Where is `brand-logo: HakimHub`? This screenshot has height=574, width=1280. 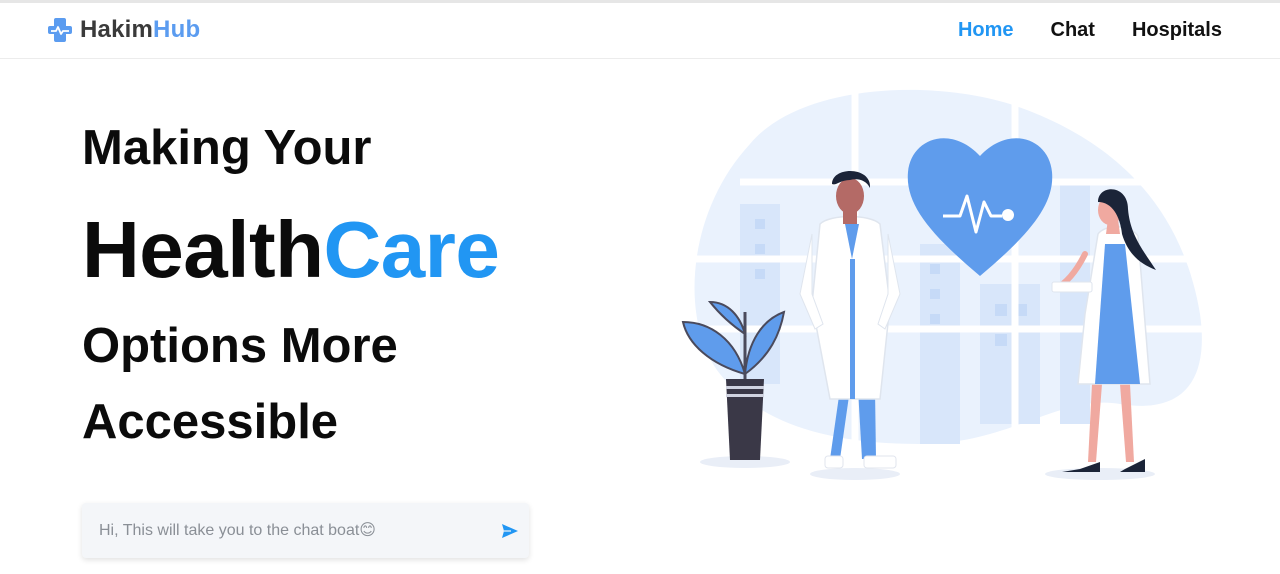
brand-logo: HakimHub is located at coordinates (123, 30).